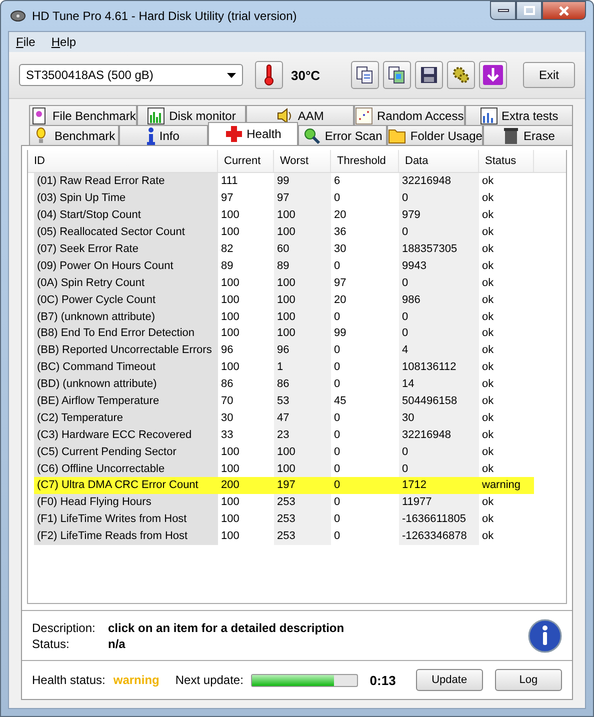  I want to click on tab: Benchmark, so click(74, 135).